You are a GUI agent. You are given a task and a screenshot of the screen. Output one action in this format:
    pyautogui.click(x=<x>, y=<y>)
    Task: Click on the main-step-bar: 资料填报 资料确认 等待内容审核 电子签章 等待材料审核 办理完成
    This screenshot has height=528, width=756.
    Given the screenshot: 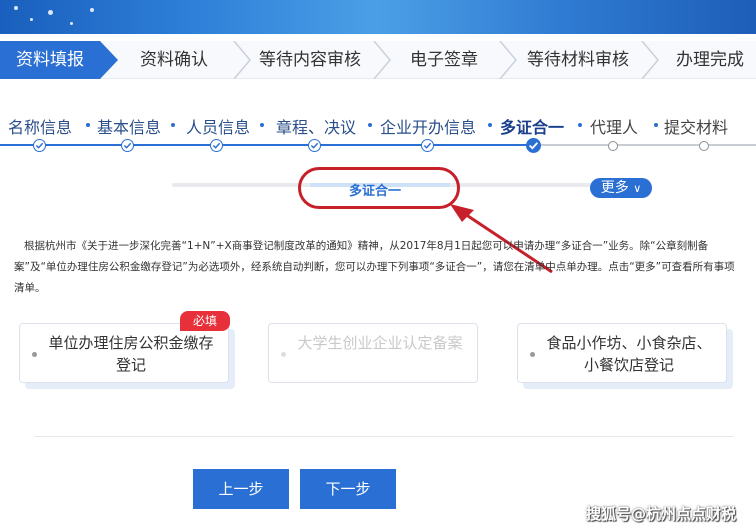 What is the action you would take?
    pyautogui.click(x=378, y=60)
    